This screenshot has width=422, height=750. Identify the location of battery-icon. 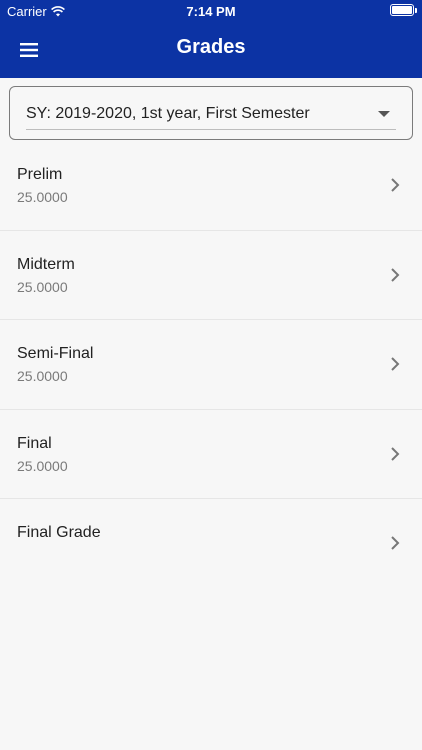
(403, 10).